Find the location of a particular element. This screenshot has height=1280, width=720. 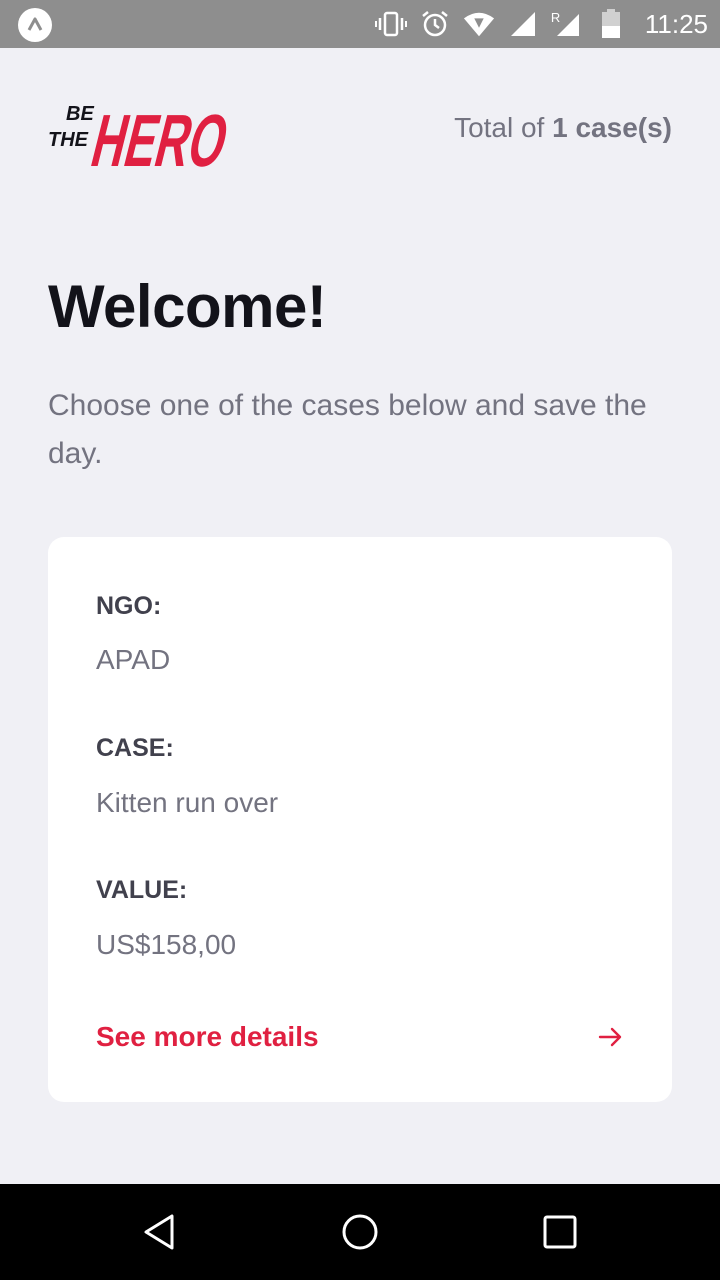

page-title: Welcome! is located at coordinates (187, 306).